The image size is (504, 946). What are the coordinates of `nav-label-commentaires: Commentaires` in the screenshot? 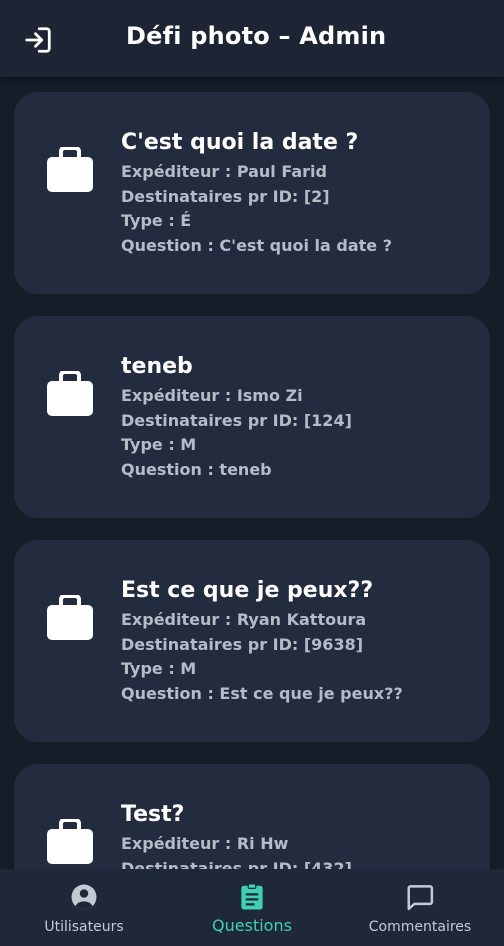 It's located at (420, 927).